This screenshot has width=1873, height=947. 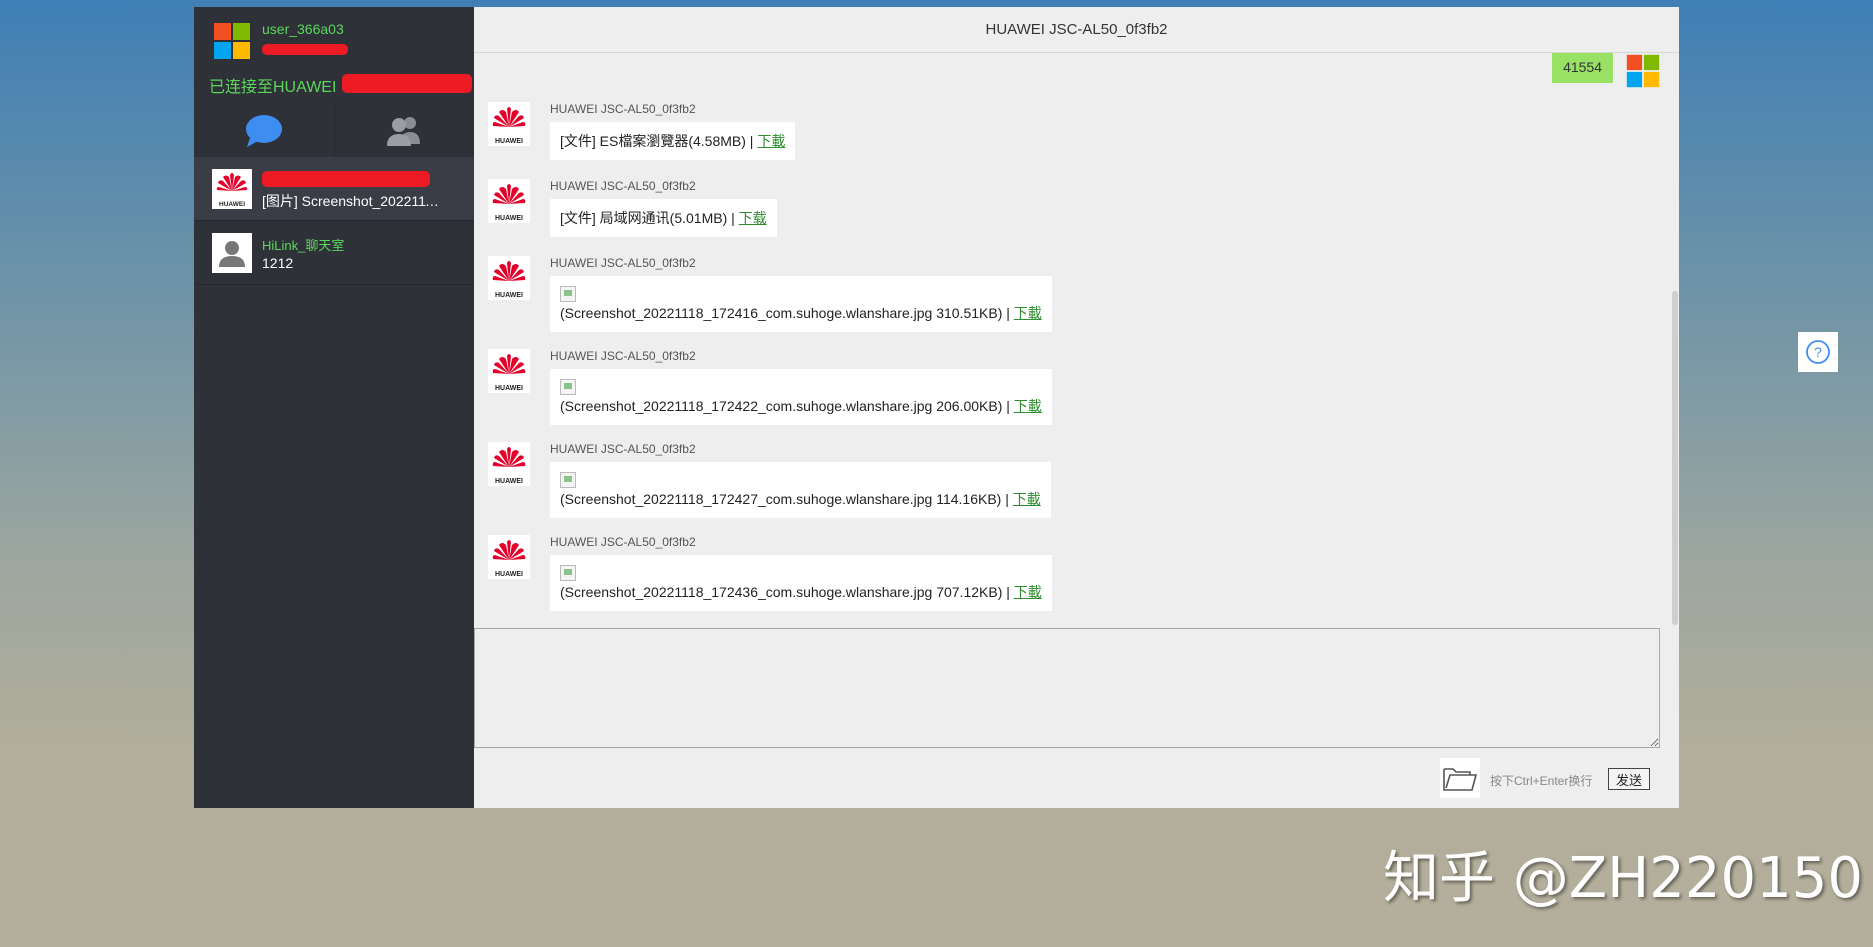 I want to click on folder-icon, so click(x=1460, y=779).